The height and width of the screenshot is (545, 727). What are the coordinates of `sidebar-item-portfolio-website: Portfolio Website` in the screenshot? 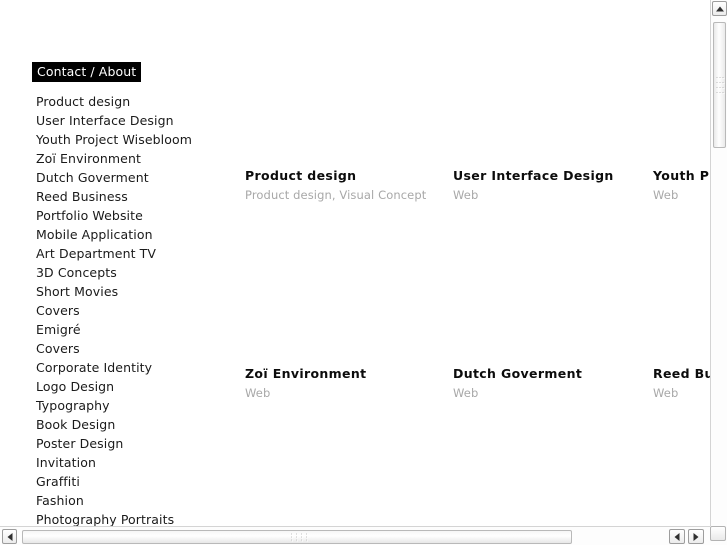 It's located at (136, 215).